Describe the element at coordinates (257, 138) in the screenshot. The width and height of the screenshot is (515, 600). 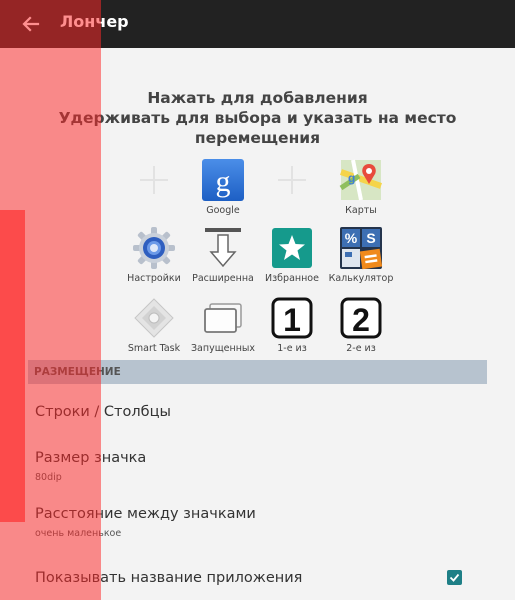
I see `instruction-line-3: перемещения` at that location.